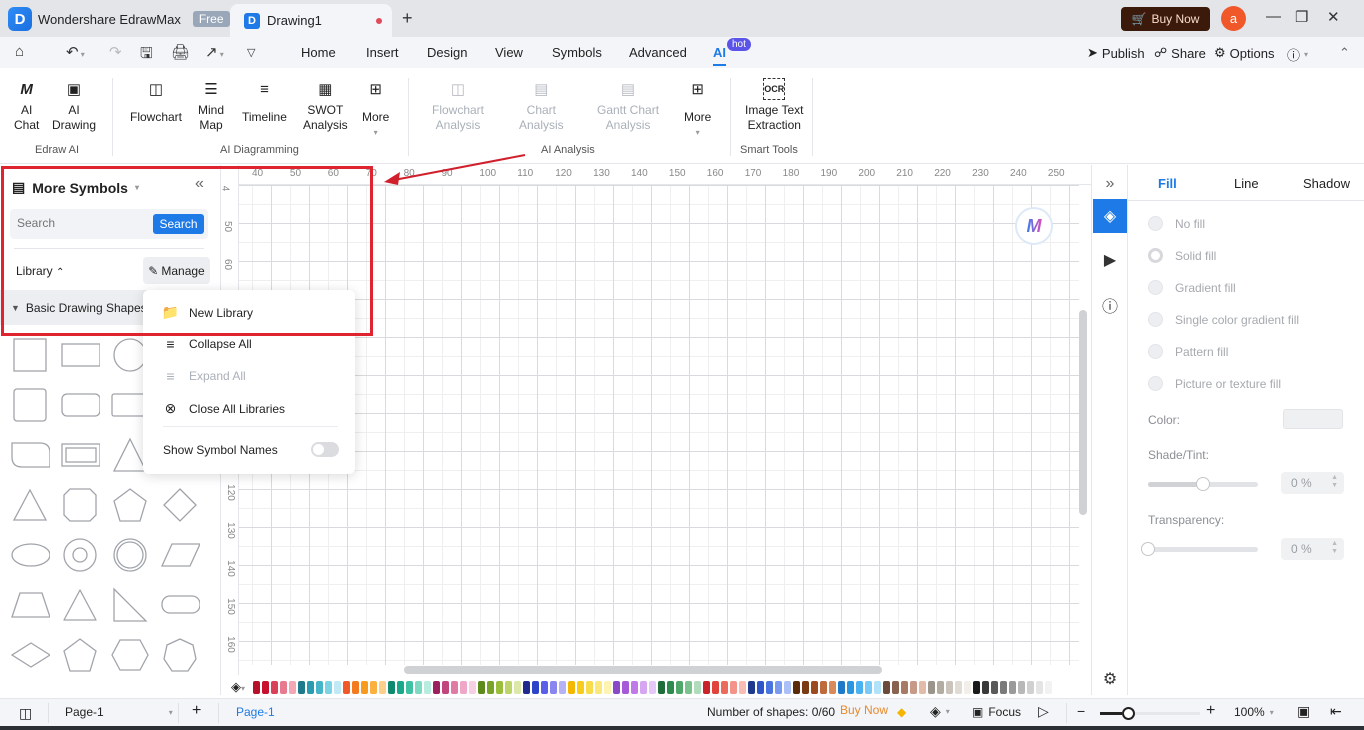 Image resolution: width=1364 pixels, height=730 pixels. I want to click on menu-ai: AI, so click(719, 52).